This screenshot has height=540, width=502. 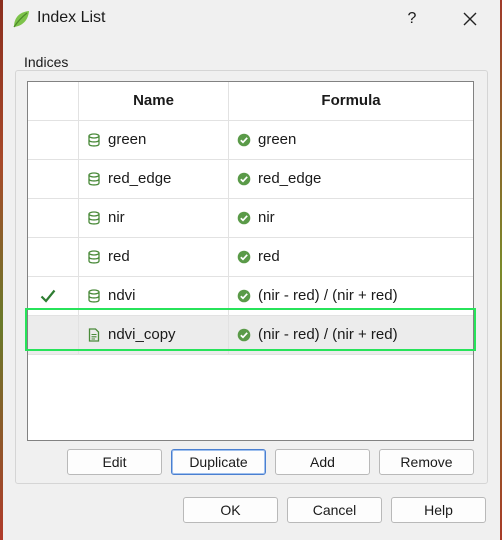 I want to click on duplicate-button: Duplicate, so click(x=218, y=462).